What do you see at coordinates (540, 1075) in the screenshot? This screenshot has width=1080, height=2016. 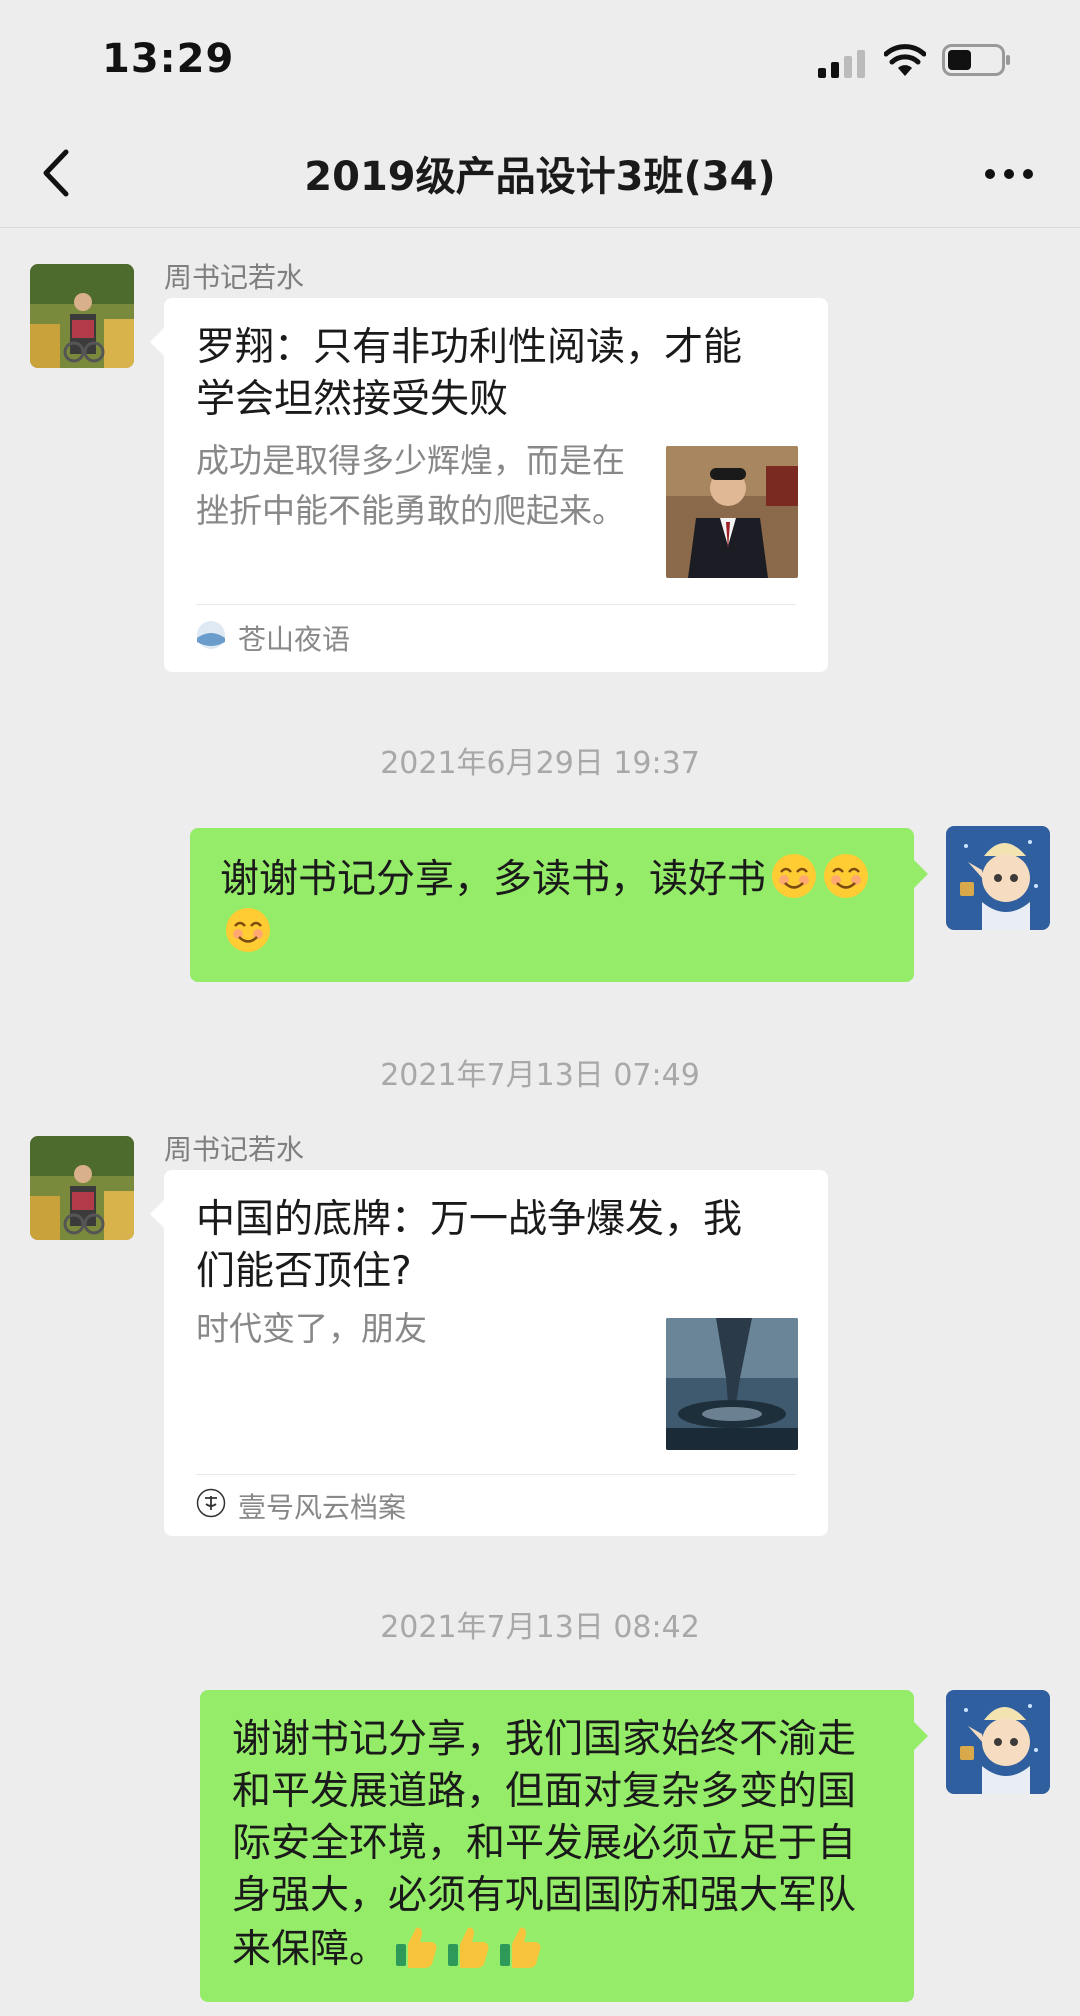 I see `message-timestamp: 2021年7月13日 07:49` at bounding box center [540, 1075].